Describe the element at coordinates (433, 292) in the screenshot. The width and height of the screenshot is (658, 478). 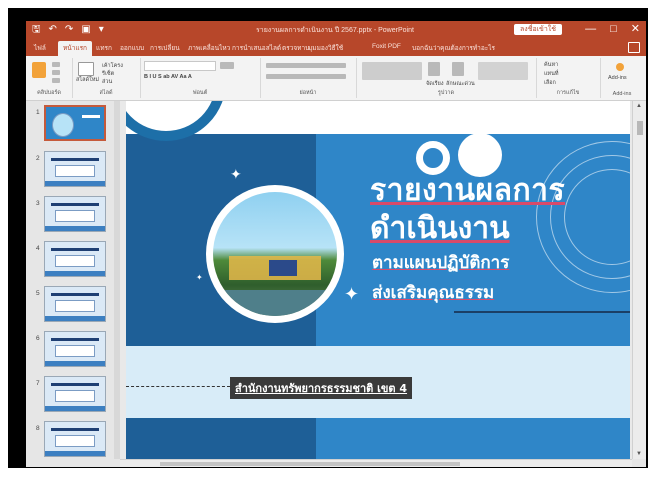
I see `slide-subtitle-line2: ส่งเสริมคุณธรรม` at that location.